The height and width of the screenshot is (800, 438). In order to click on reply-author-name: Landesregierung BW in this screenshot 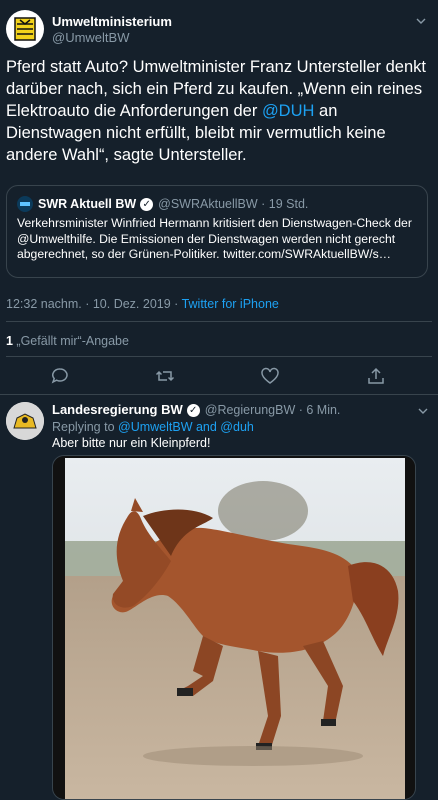, I will do `click(117, 410)`.